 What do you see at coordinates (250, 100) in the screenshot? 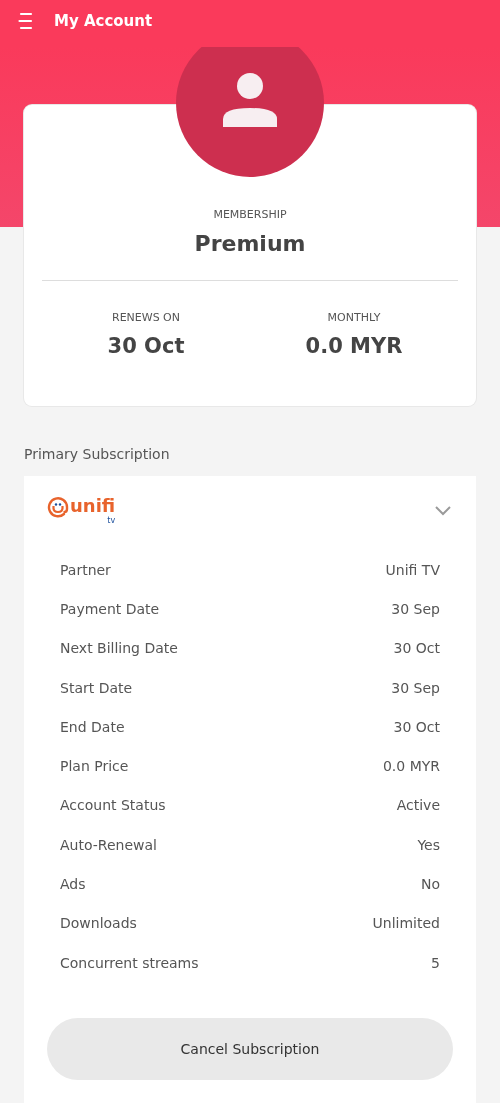
I see `person-icon` at bounding box center [250, 100].